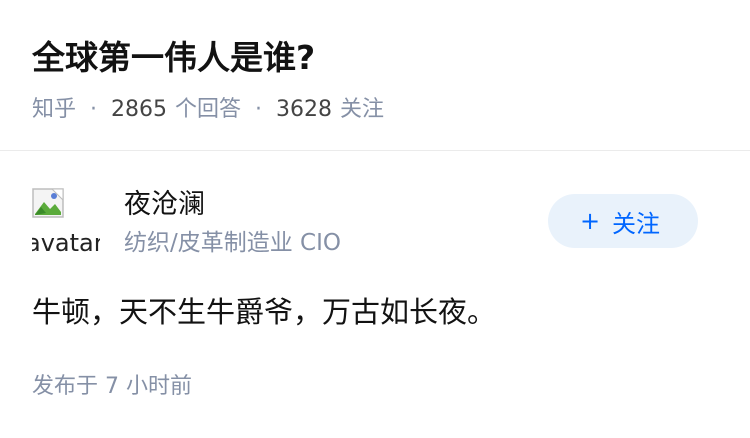 The image size is (750, 438). Describe the element at coordinates (264, 312) in the screenshot. I see `answer-content: 牛顿，天不生牛爵爷，万古如长夜。` at that location.